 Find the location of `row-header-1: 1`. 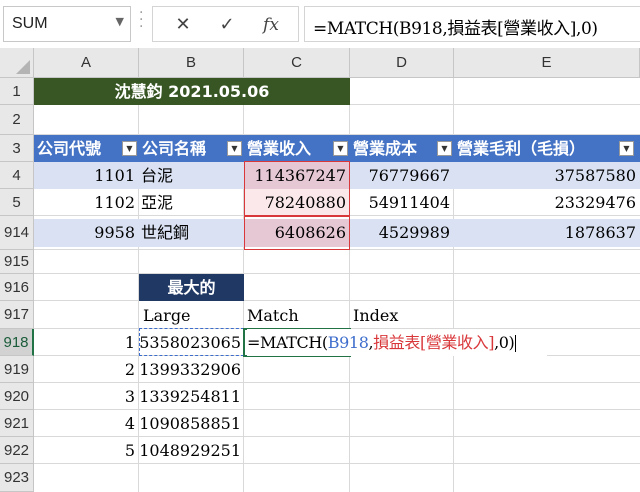

row-header-1: 1 is located at coordinates (17, 91).